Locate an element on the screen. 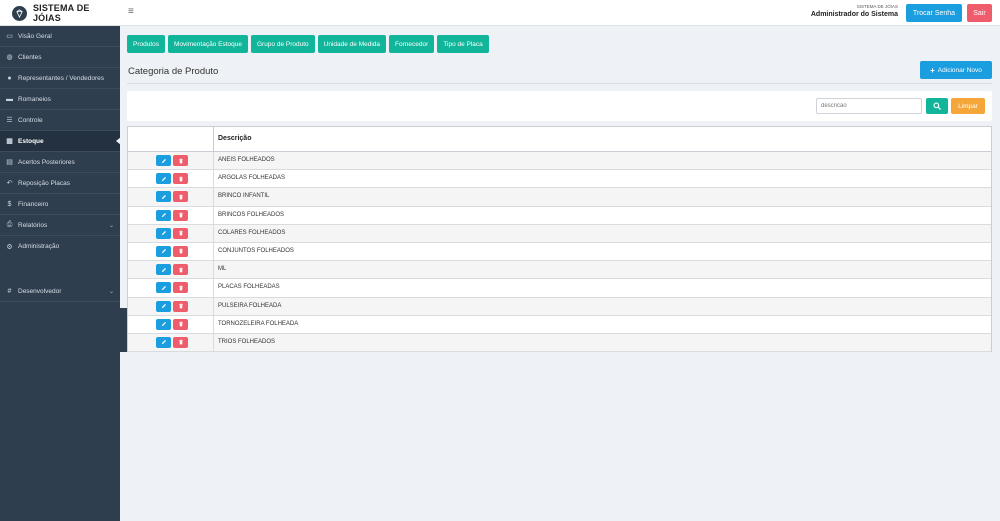  category-description: ARGOLAS FOLHEADAS is located at coordinates (252, 178).